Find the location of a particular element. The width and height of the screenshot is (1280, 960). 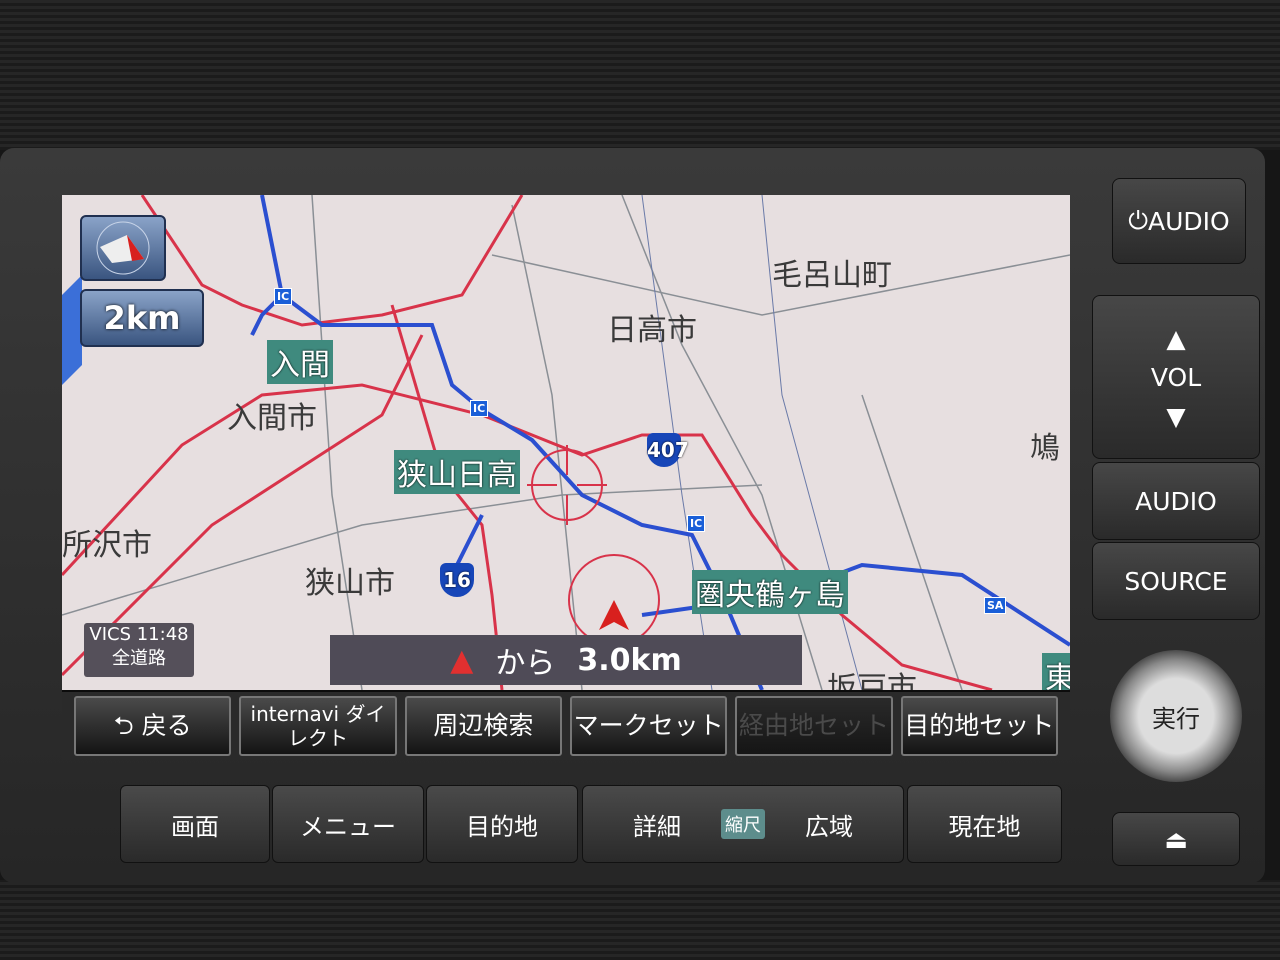

dashboard-trim-bottom is located at coordinates (640, 920).